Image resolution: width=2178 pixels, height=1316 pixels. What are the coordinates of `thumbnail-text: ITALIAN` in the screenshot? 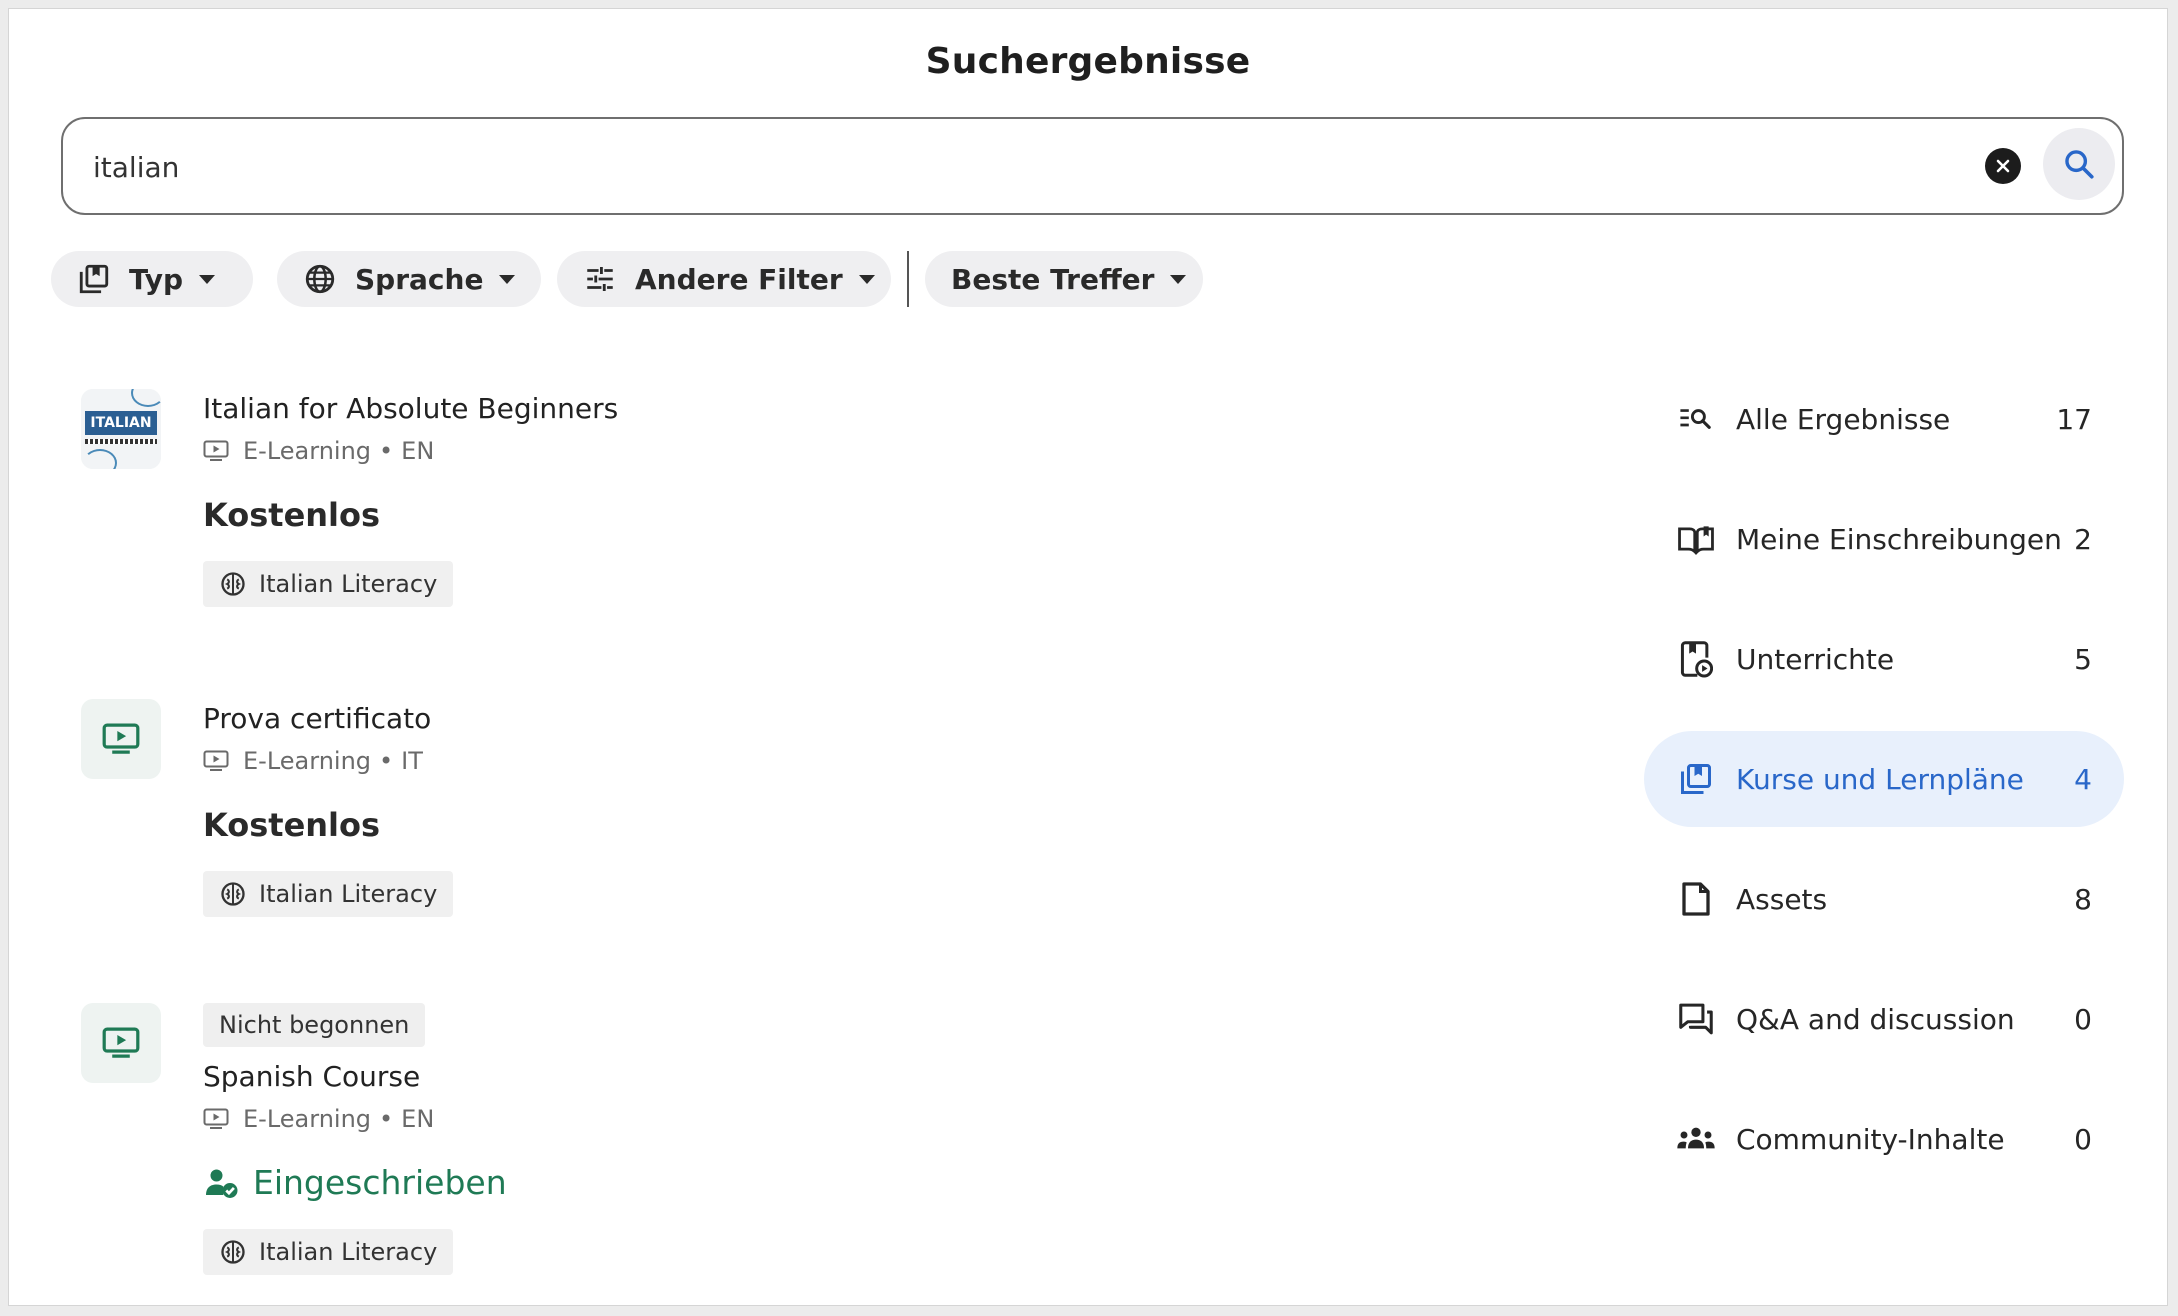 It's located at (121, 423).